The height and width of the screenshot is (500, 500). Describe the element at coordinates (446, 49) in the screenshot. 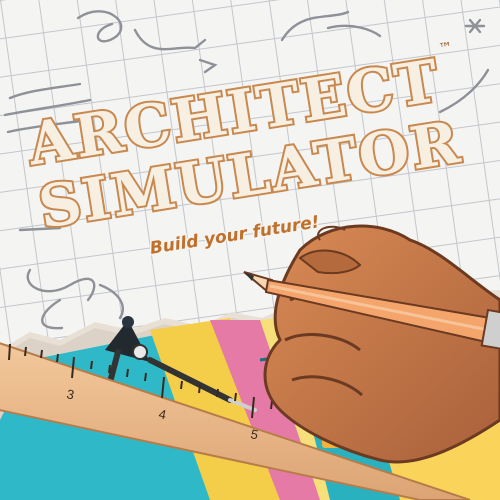

I see `trademark-symbol: ™` at that location.